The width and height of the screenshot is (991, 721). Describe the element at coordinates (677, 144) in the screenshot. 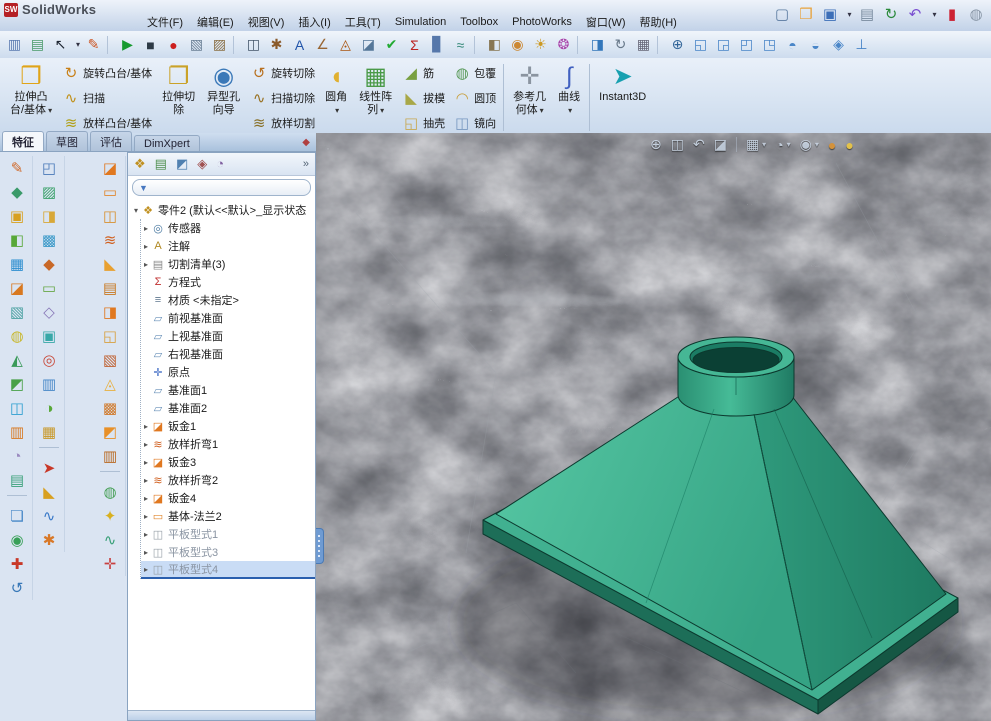

I see `zoom-to-area-icon: ◫` at that location.